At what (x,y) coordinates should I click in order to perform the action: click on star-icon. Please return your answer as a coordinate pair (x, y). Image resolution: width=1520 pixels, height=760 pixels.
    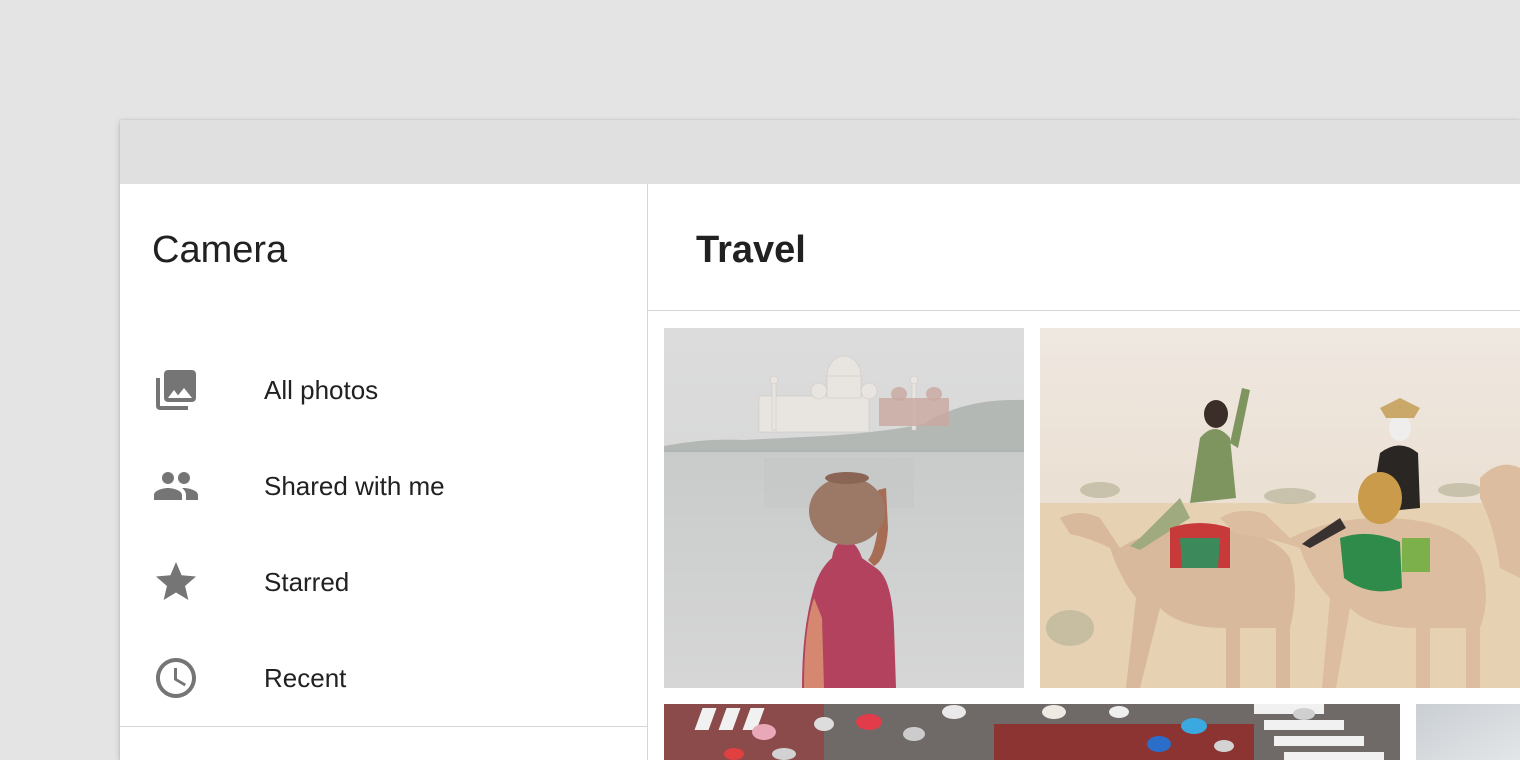
    Looking at the image, I should click on (176, 582).